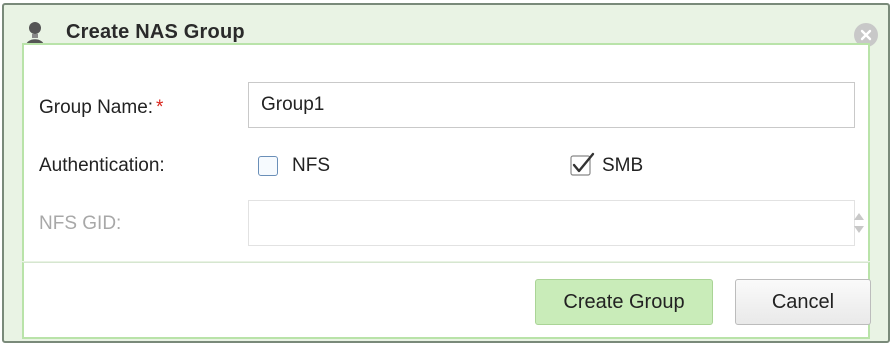 This screenshot has height=348, width=896. I want to click on smb-checkbox-label: SMB, so click(622, 166).